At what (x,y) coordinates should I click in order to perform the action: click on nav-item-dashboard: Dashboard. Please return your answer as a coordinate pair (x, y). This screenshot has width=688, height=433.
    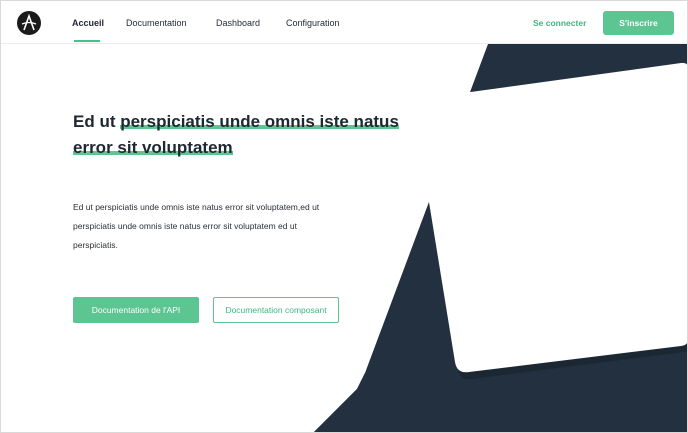
    Looking at the image, I should click on (238, 23).